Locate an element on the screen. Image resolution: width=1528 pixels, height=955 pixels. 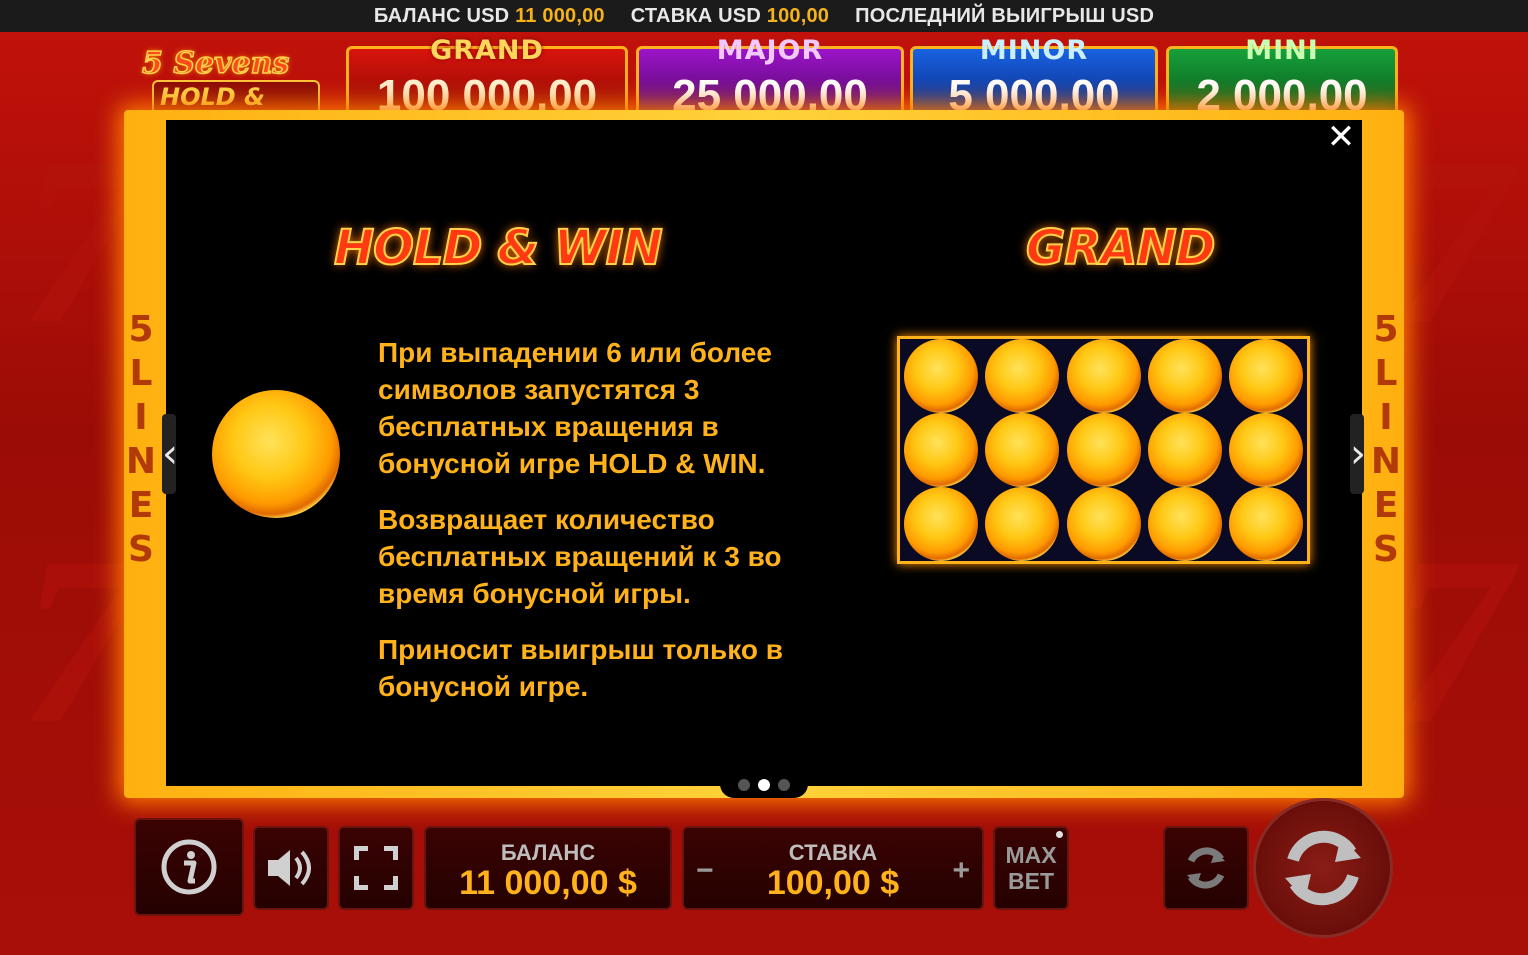
max-bet-line2: BET is located at coordinates (1031, 881).